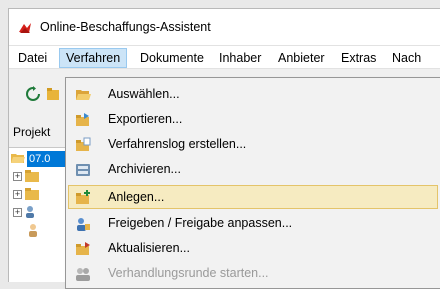 The image size is (440, 289). What do you see at coordinates (82, 119) in the screenshot?
I see `export-folder-icon` at bounding box center [82, 119].